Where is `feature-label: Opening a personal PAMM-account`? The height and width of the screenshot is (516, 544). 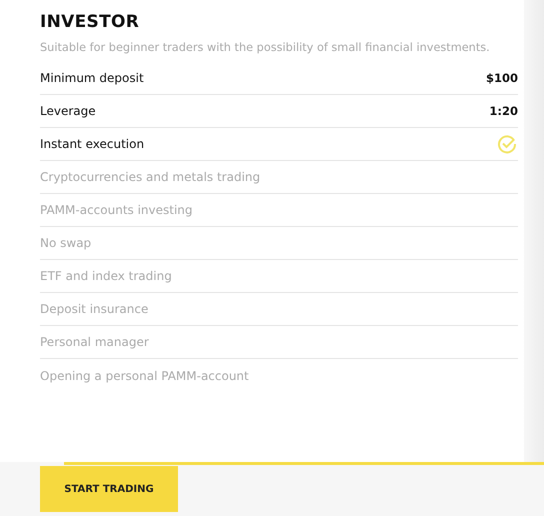
feature-label: Opening a personal PAMM-account is located at coordinates (144, 375).